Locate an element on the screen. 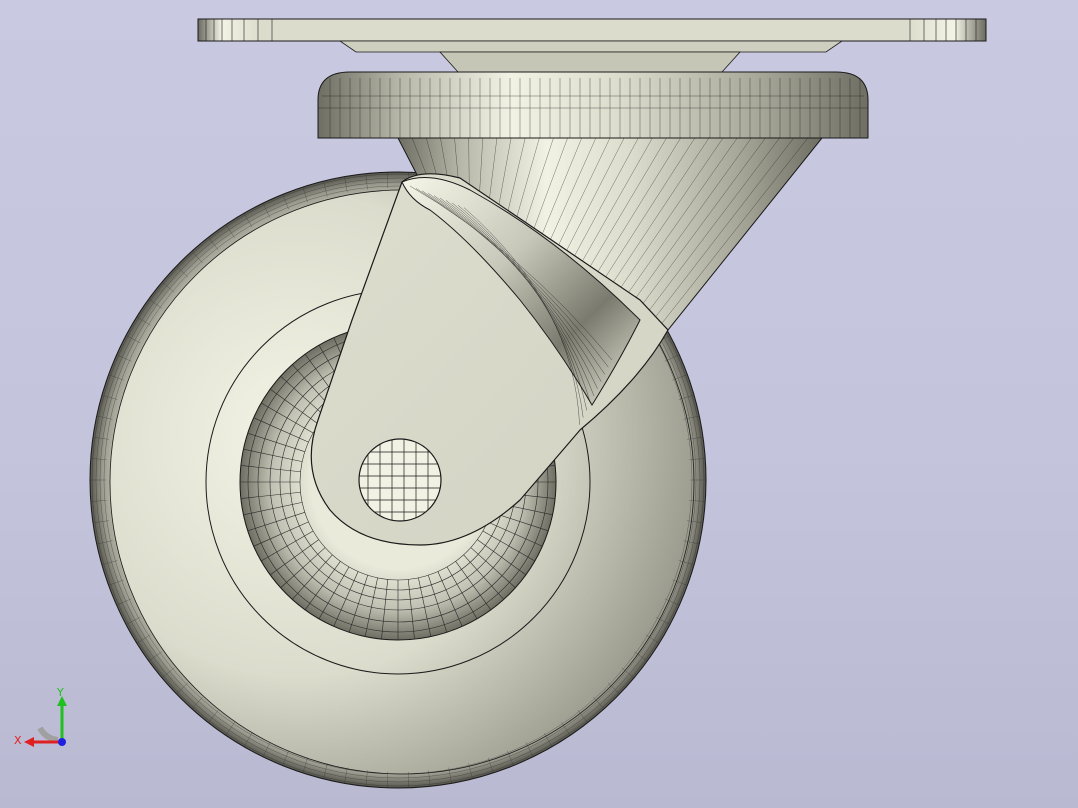 This screenshot has width=1078, height=808. x-axis-arrow is located at coordinates (29, 742).